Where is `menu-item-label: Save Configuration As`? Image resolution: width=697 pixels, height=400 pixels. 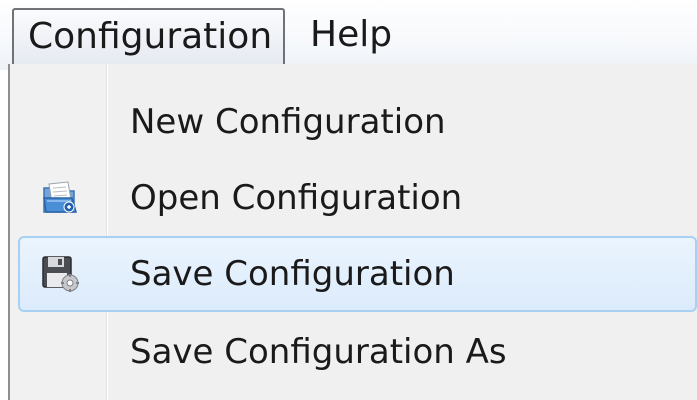 menu-item-label: Save Configuration As is located at coordinates (318, 352).